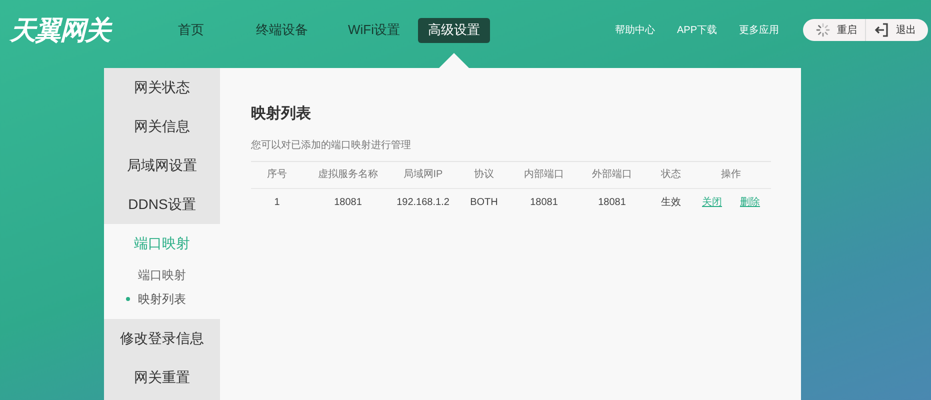 This screenshot has height=400, width=931. Describe the element at coordinates (281, 114) in the screenshot. I see `section-title: 映射列表` at that location.